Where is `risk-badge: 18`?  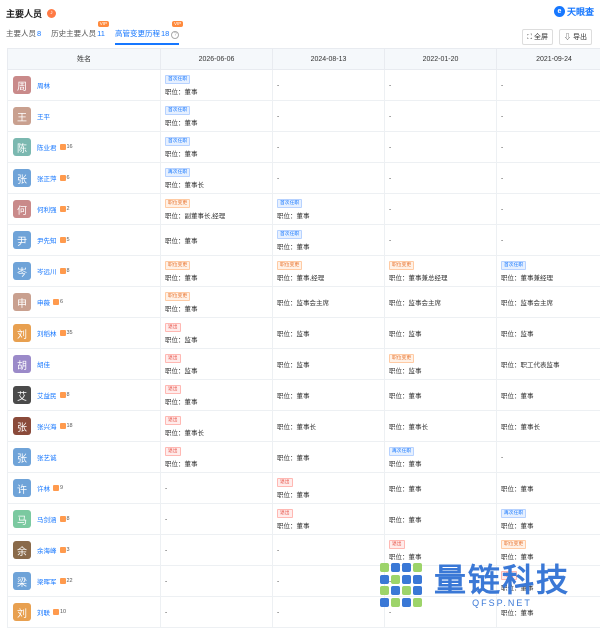 risk-badge: 18 is located at coordinates (66, 426).